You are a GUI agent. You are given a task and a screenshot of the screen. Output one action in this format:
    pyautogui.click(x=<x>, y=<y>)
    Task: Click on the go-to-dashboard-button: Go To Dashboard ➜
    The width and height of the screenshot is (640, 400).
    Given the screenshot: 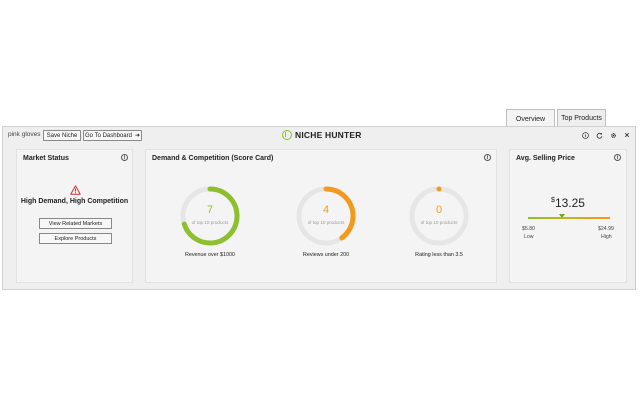 What is the action you would take?
    pyautogui.click(x=112, y=135)
    